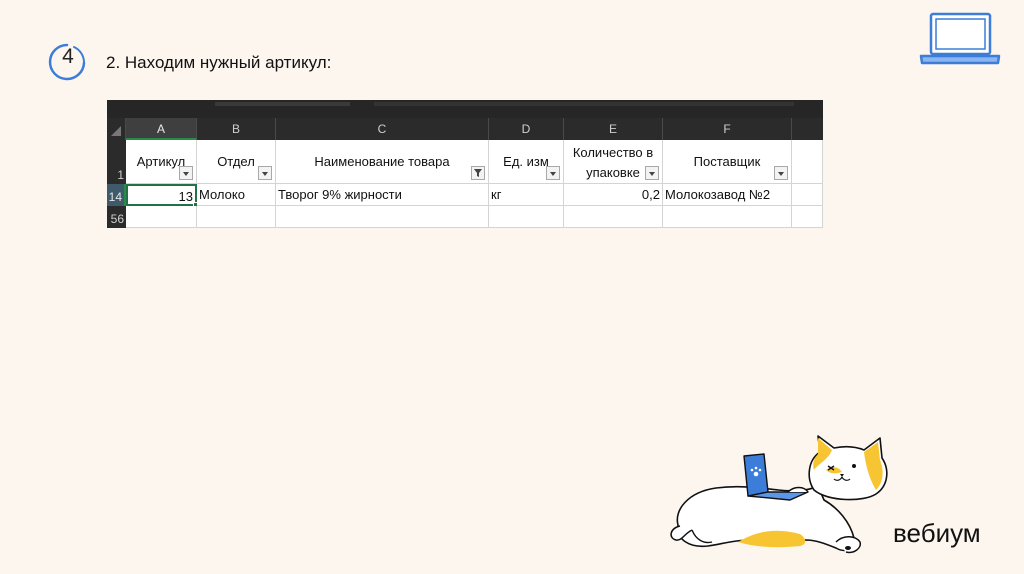 This screenshot has height=574, width=1024. I want to click on filter-funnel-icon, so click(478, 173).